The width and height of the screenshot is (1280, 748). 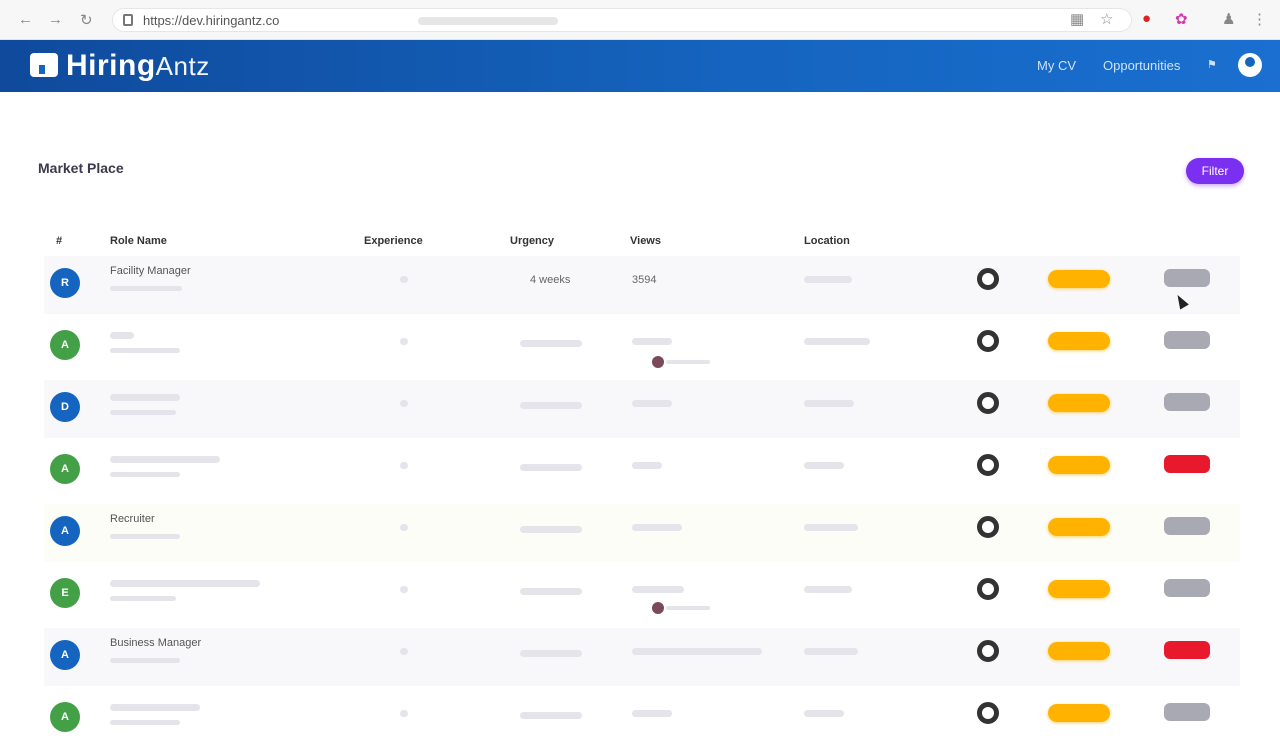 I want to click on table-row: E, so click(x=642, y=595).